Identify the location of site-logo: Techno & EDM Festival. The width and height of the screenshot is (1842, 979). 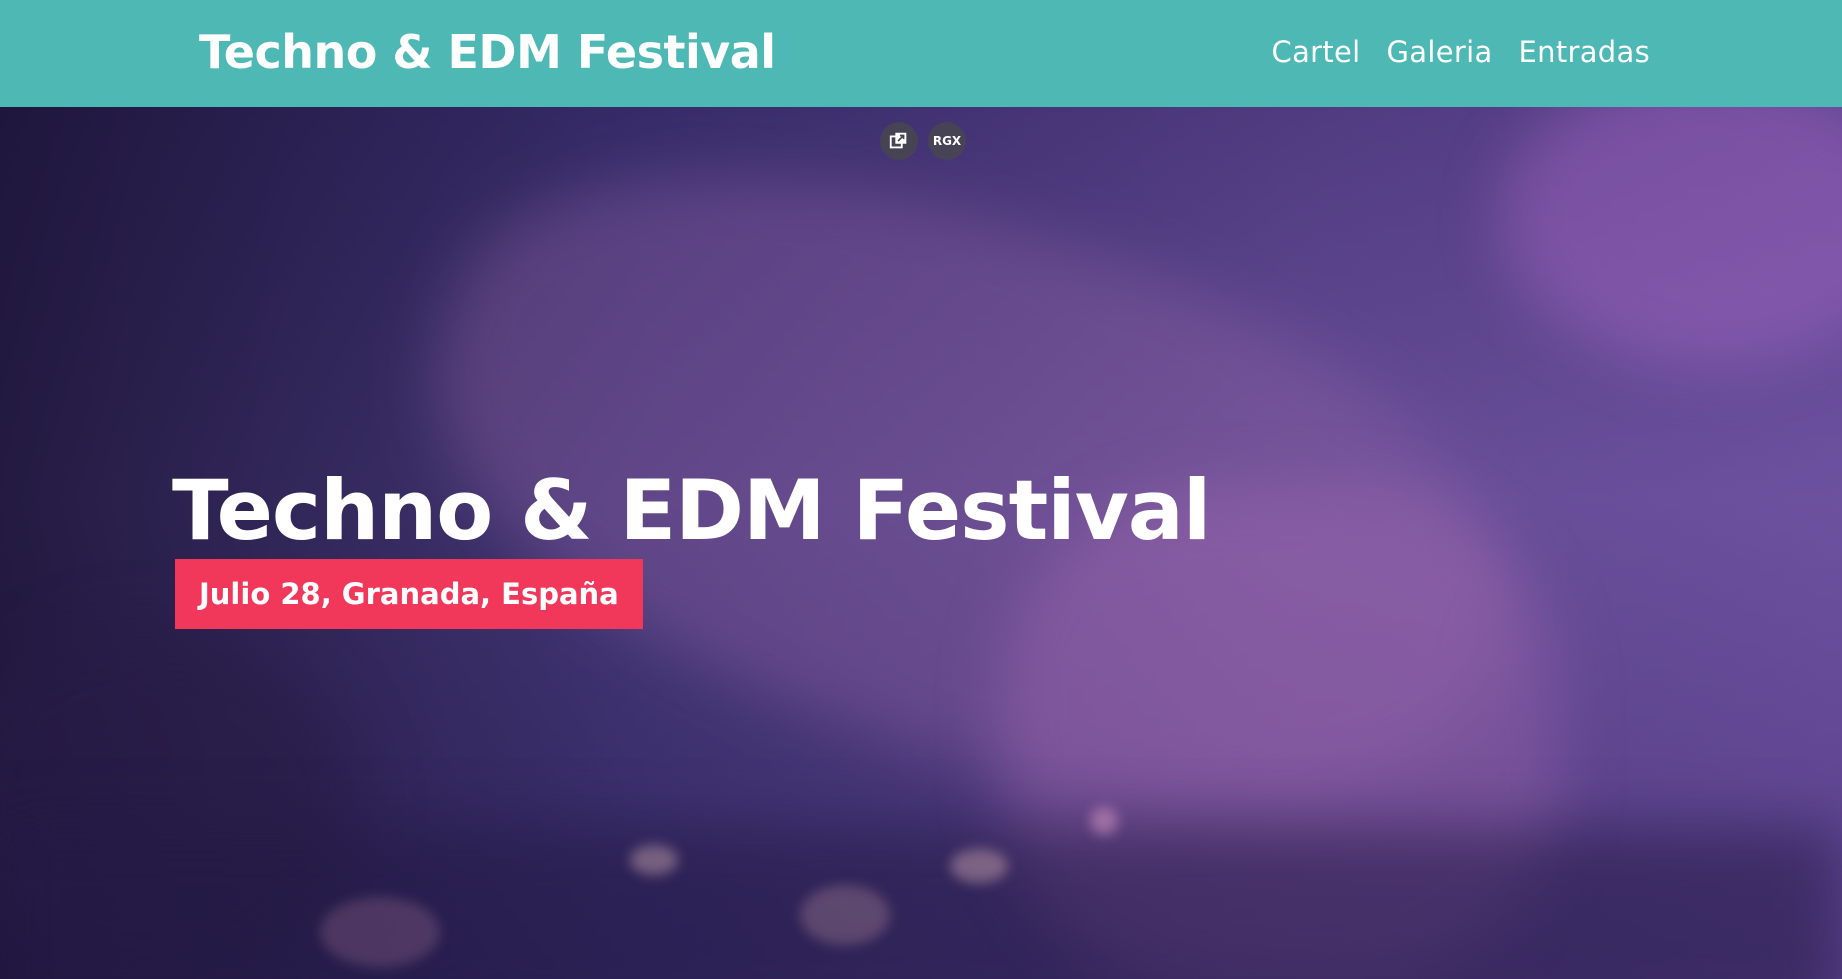
(487, 52).